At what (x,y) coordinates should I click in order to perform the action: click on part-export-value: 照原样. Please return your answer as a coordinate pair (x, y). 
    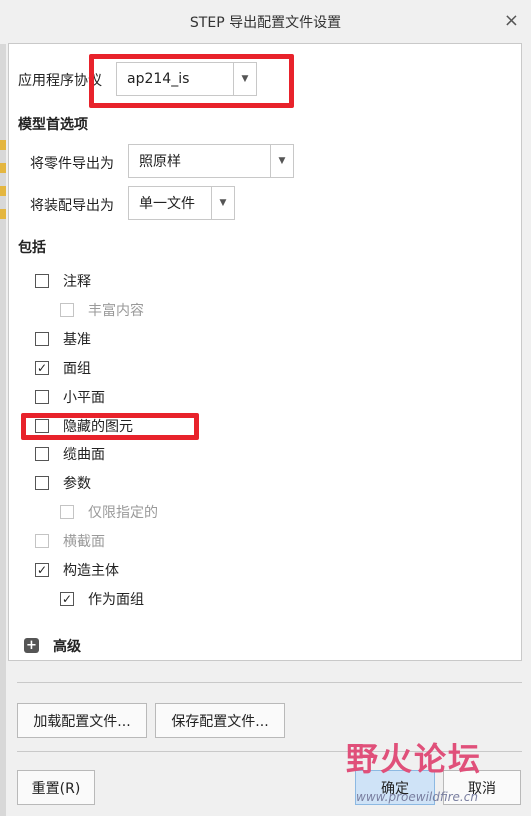
    Looking at the image, I should click on (160, 162).